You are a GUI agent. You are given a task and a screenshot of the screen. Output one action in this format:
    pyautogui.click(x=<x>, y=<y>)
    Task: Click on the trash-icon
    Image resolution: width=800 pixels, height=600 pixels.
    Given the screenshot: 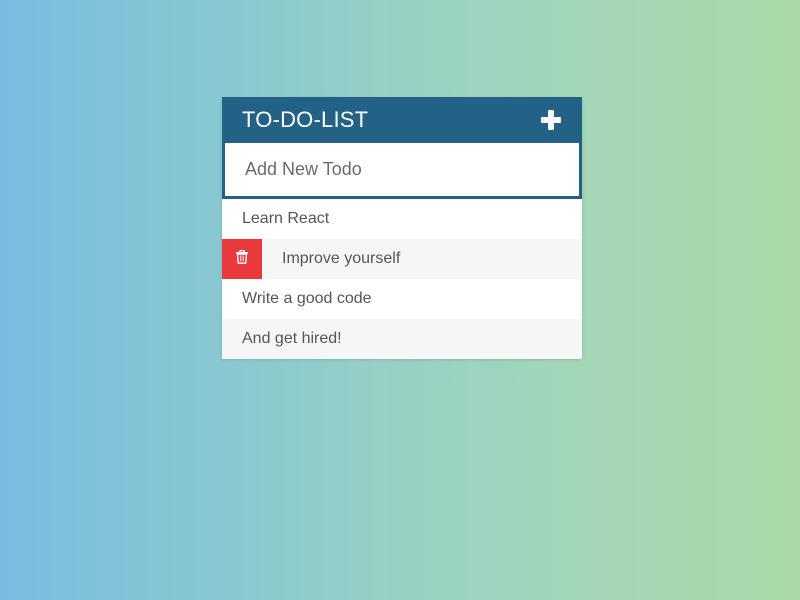 What is the action you would take?
    pyautogui.click(x=242, y=259)
    